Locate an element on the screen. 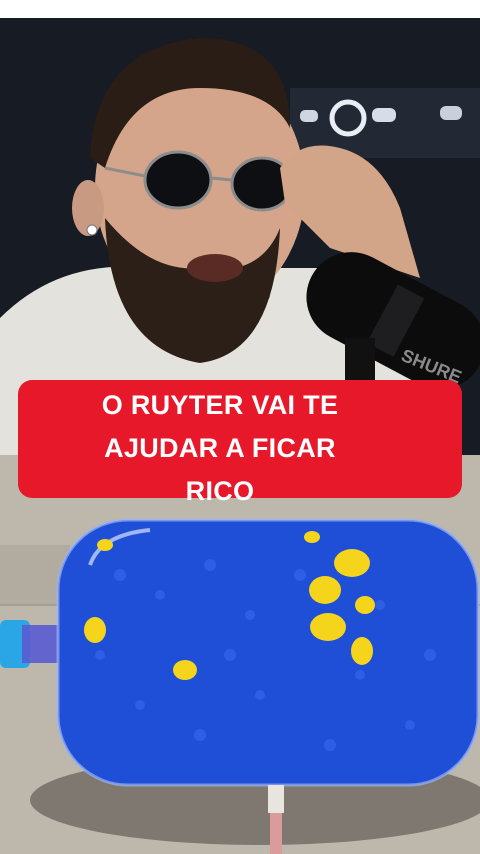 The image size is (480, 854). caption-line-3: RICO is located at coordinates (220, 491).